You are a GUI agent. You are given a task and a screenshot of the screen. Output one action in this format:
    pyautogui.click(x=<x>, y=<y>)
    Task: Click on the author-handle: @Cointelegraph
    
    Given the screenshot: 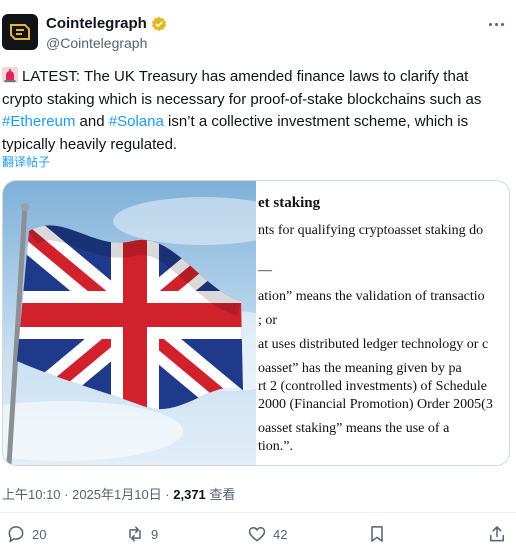 What is the action you would take?
    pyautogui.click(x=96, y=43)
    